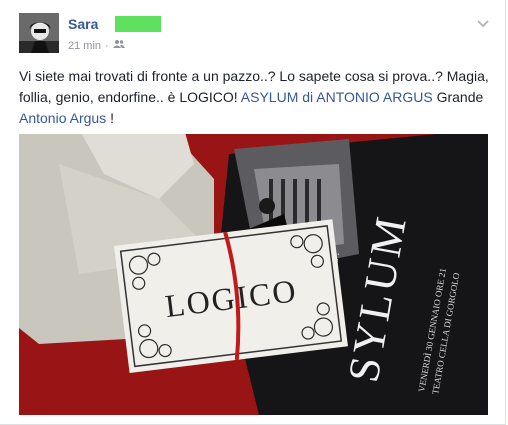 Image resolution: width=508 pixels, height=425 pixels. What do you see at coordinates (39, 33) in the screenshot?
I see `author-avatar` at bounding box center [39, 33].